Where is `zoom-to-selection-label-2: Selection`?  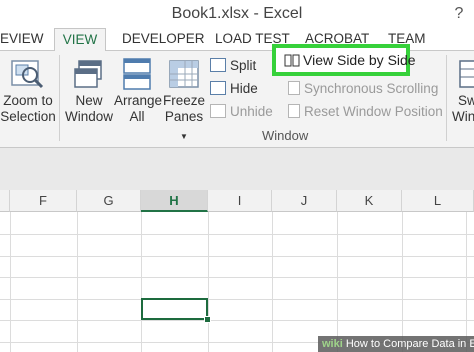 zoom-to-selection-label-2: Selection is located at coordinates (28, 116).